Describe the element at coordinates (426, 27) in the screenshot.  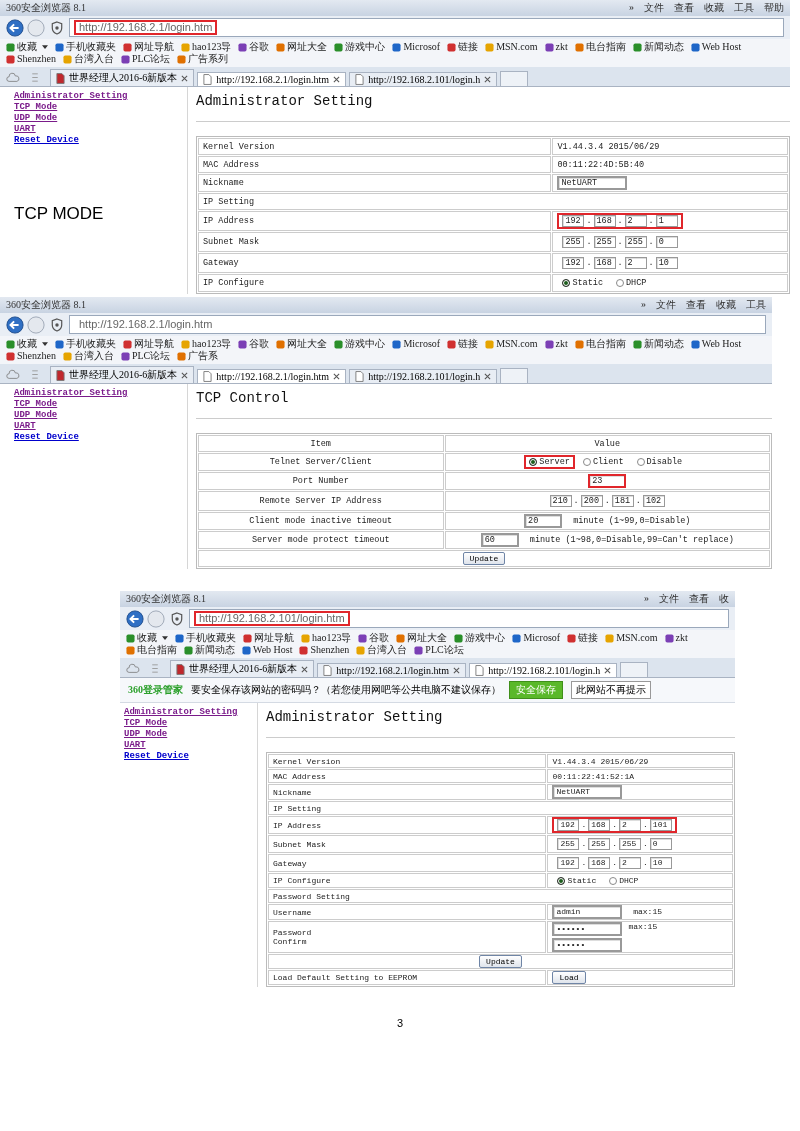
I see `url-field: http://192.168.2.1/login.htm` at that location.